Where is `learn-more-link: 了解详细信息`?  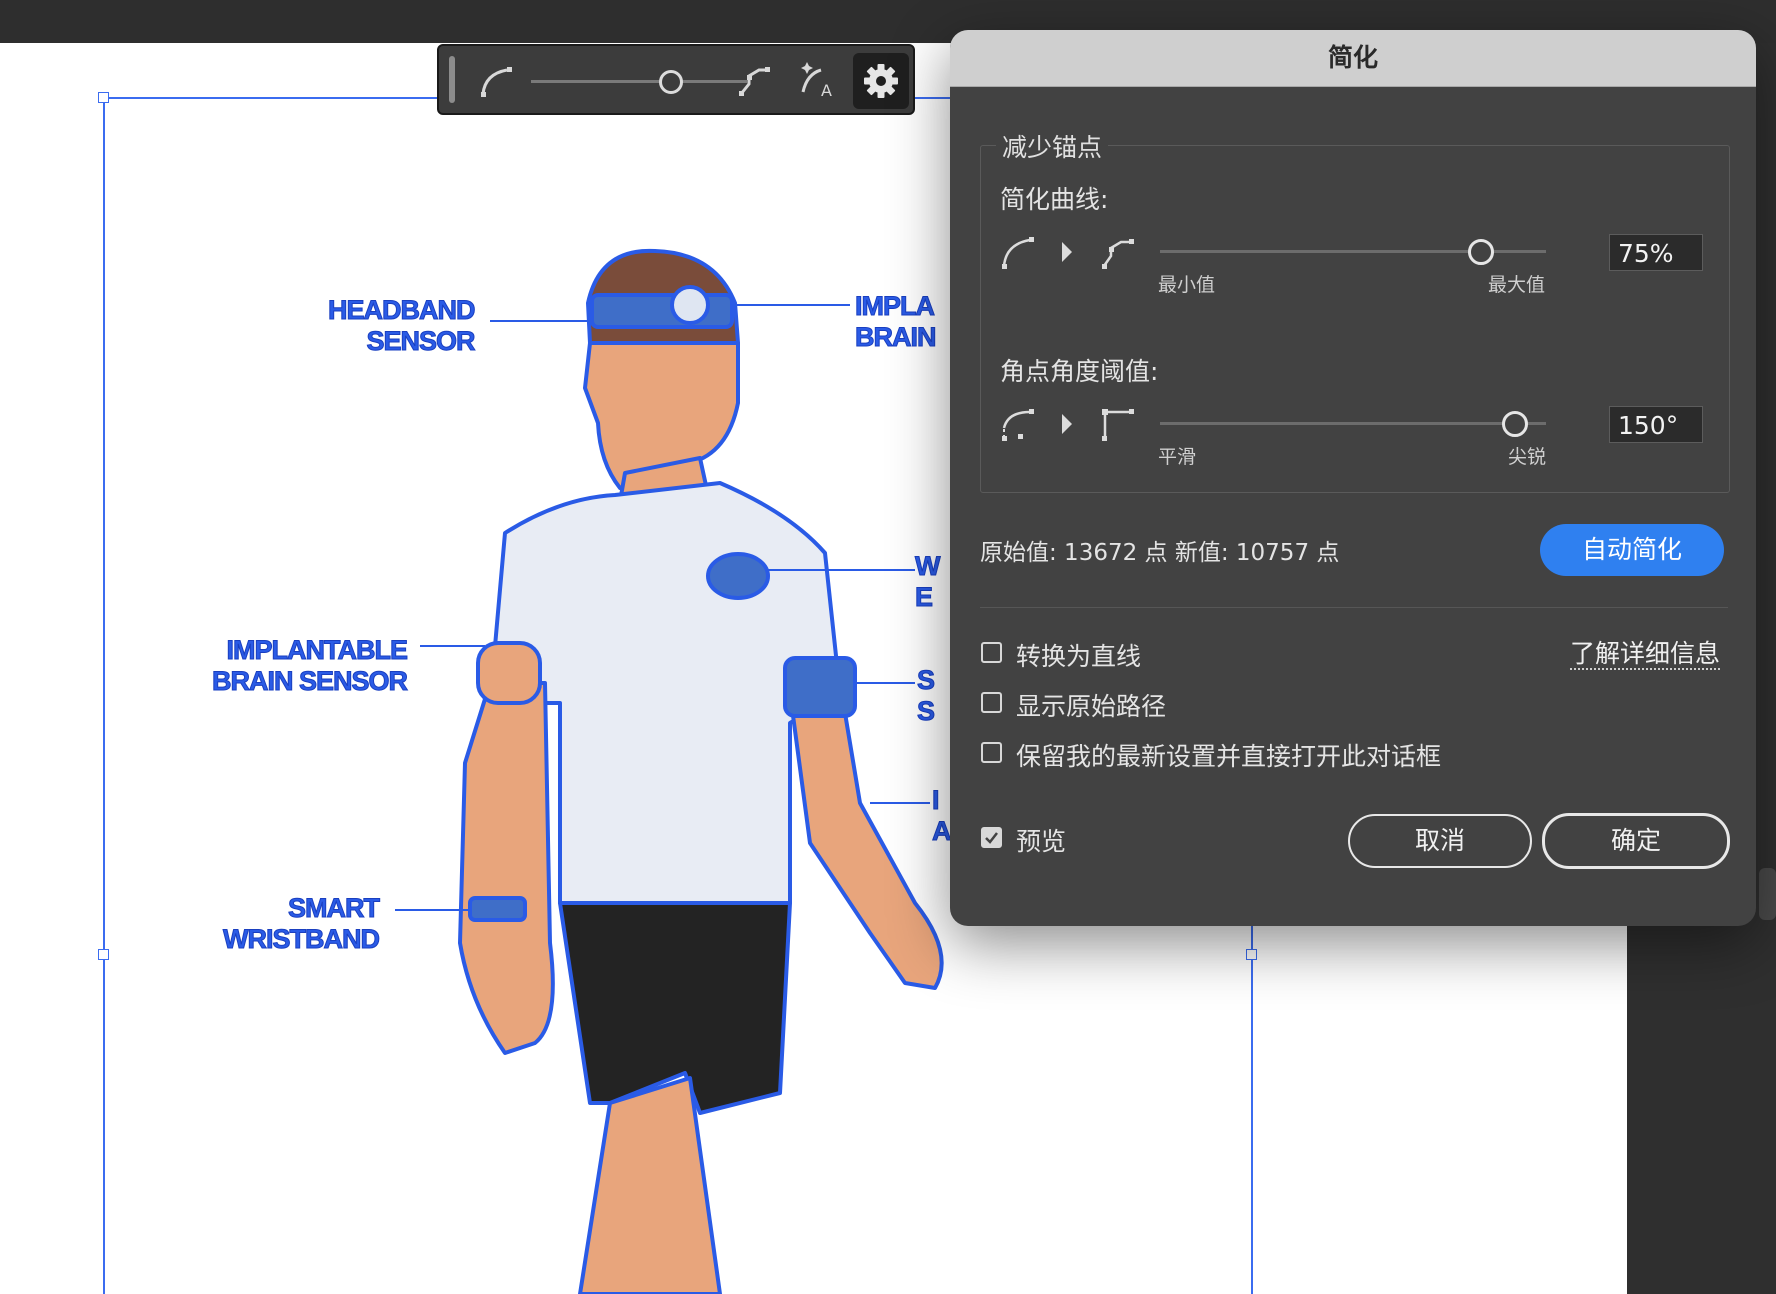
learn-more-link: 了解详细信息 is located at coordinates (1645, 655).